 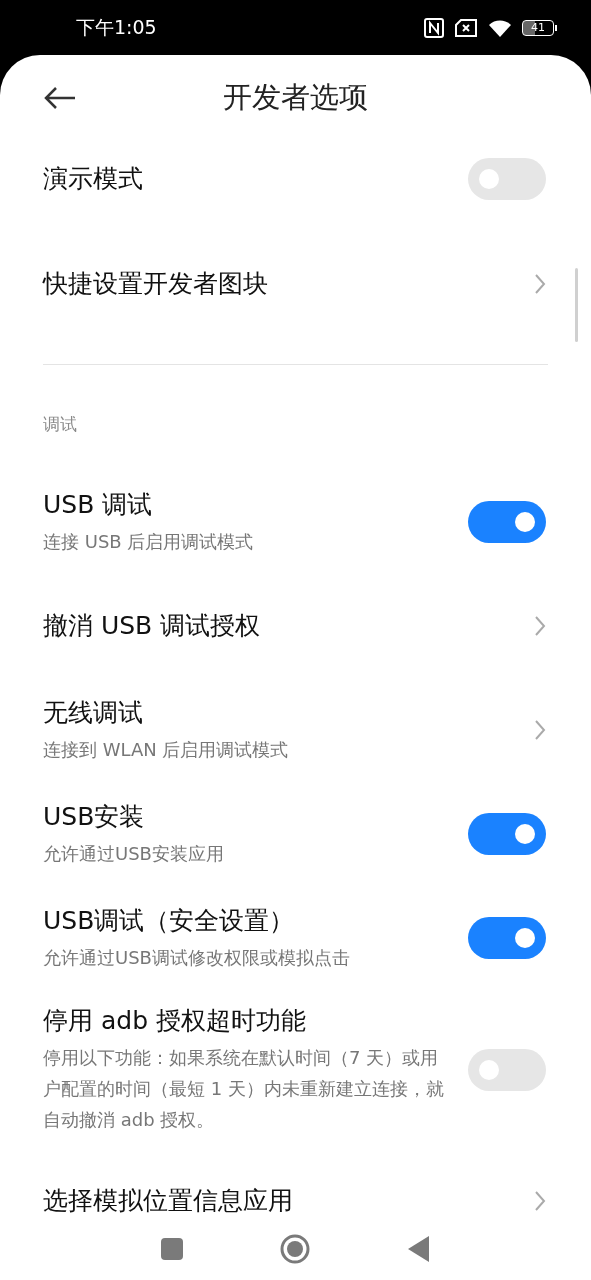 I want to click on page-title: 开发者选项, so click(x=295, y=96).